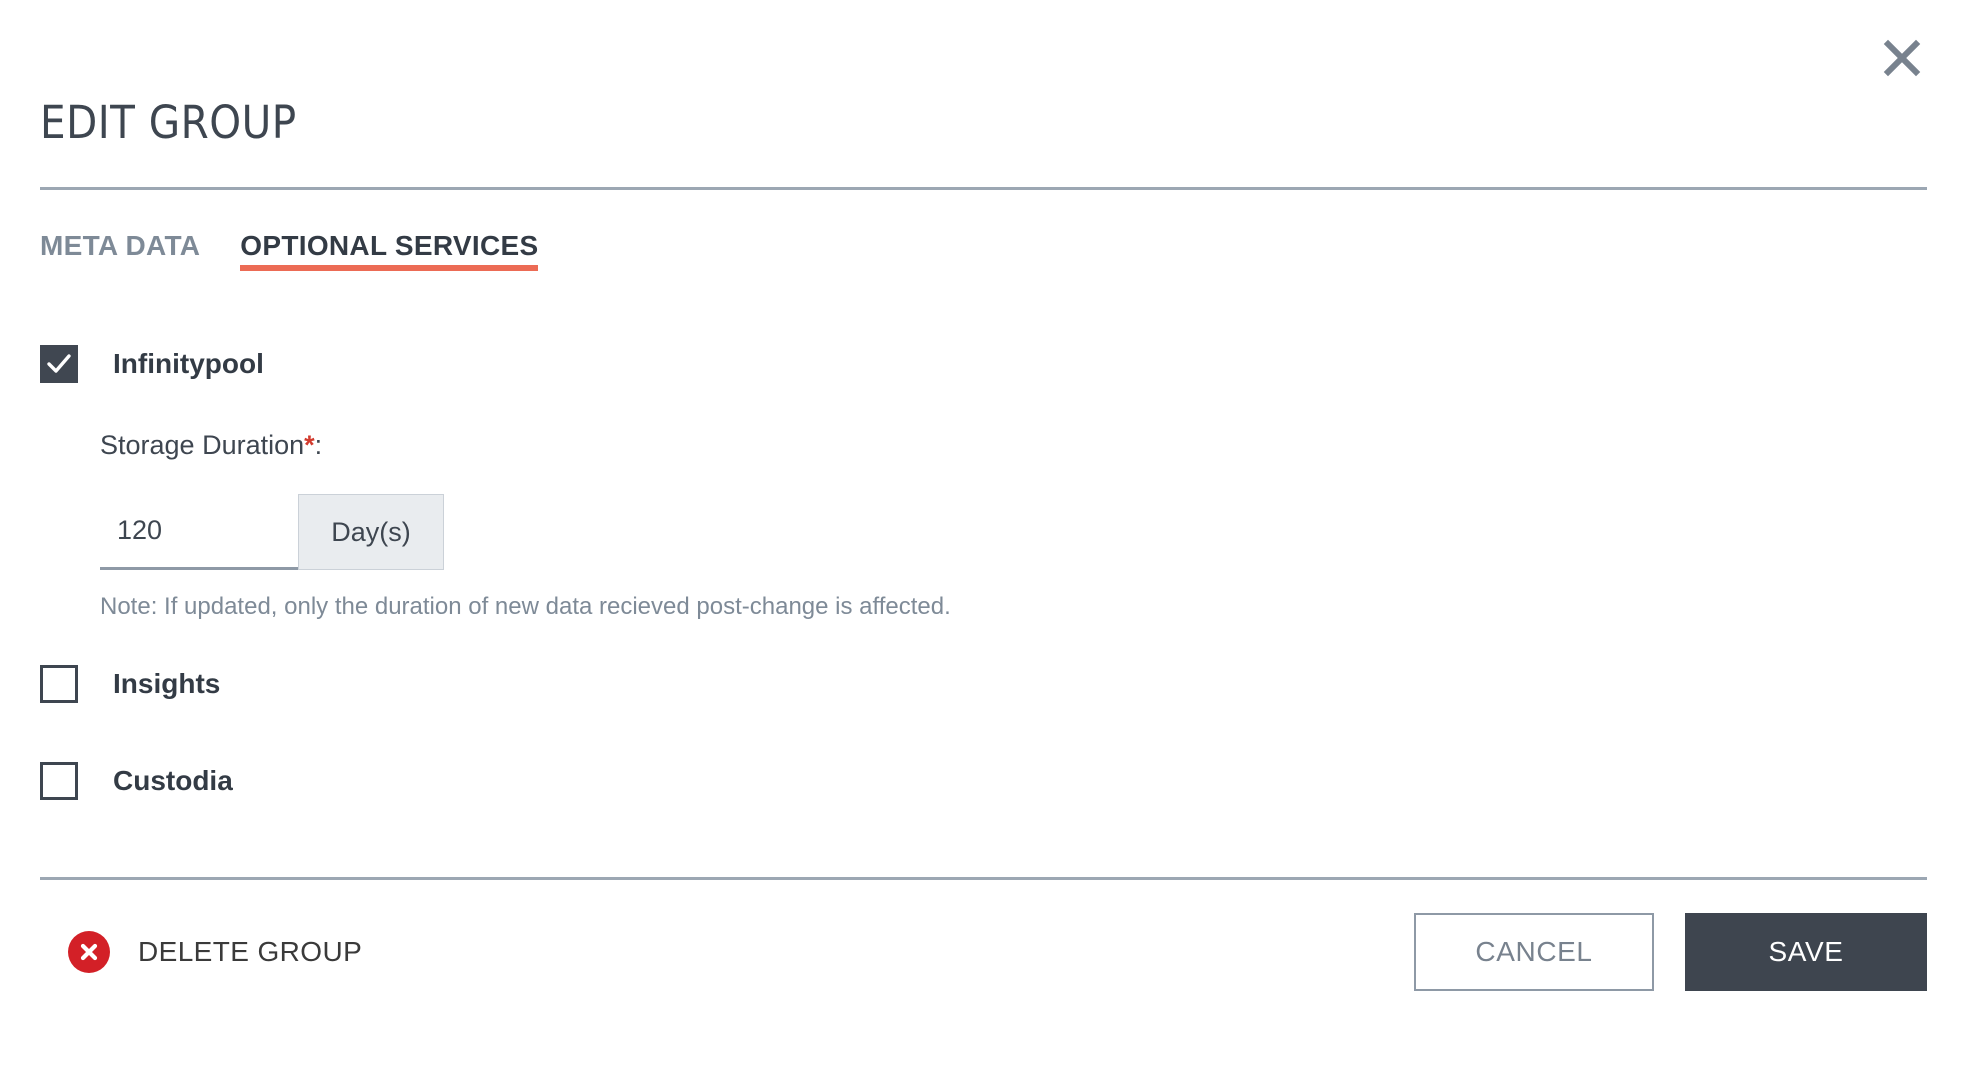 This screenshot has height=1090, width=1966. What do you see at coordinates (59, 781) in the screenshot?
I see `checkbox-custodia` at bounding box center [59, 781].